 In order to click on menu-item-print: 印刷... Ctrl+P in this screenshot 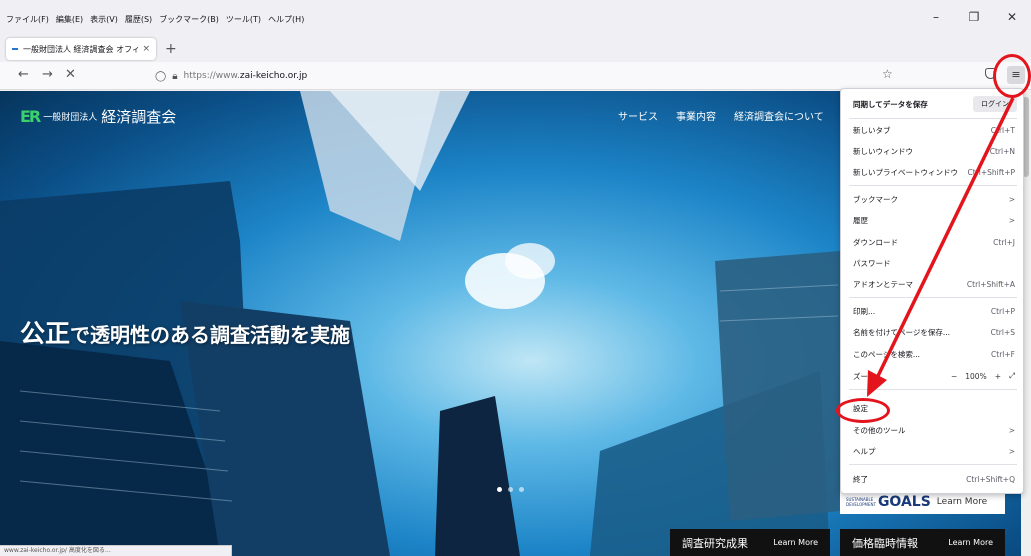, I will do `click(933, 311)`.